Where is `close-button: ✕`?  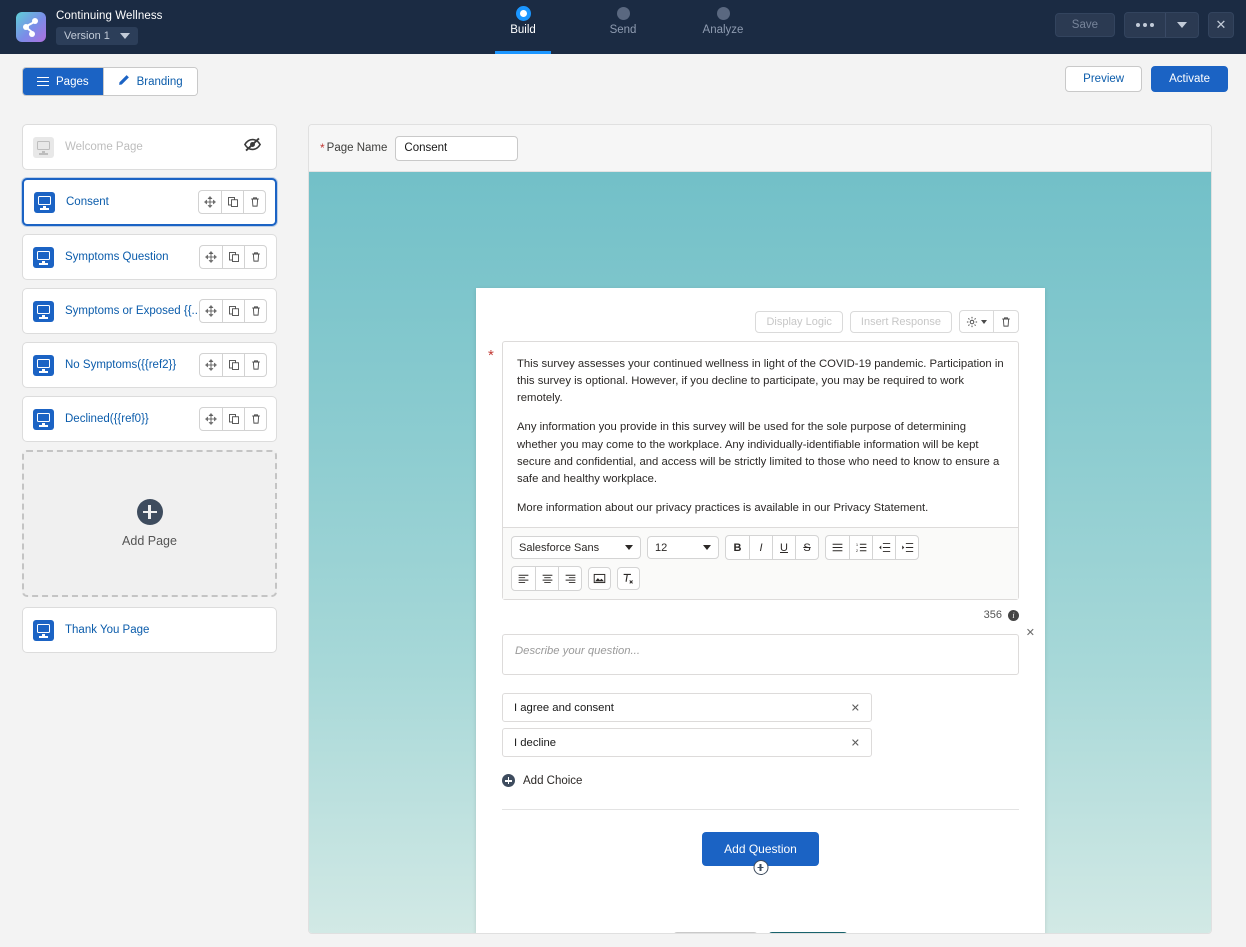
close-button: ✕ is located at coordinates (1221, 25).